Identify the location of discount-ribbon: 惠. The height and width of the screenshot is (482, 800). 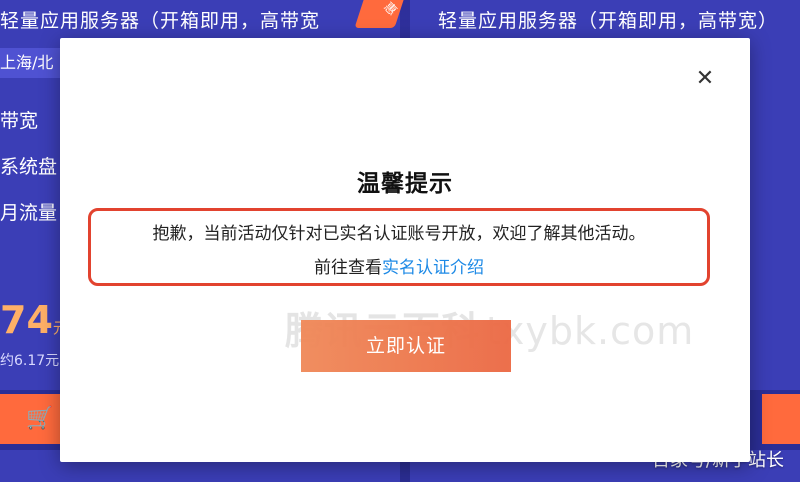
(380, 14).